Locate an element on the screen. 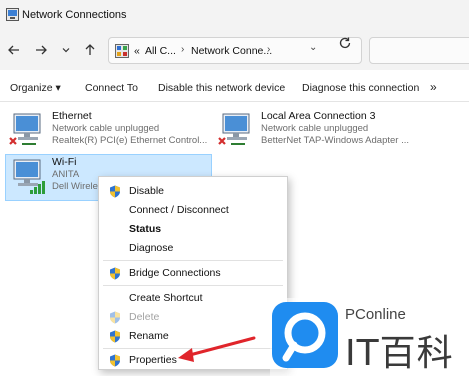 The height and width of the screenshot is (376, 469). disable-device-button: Disable this network device is located at coordinates (221, 88).